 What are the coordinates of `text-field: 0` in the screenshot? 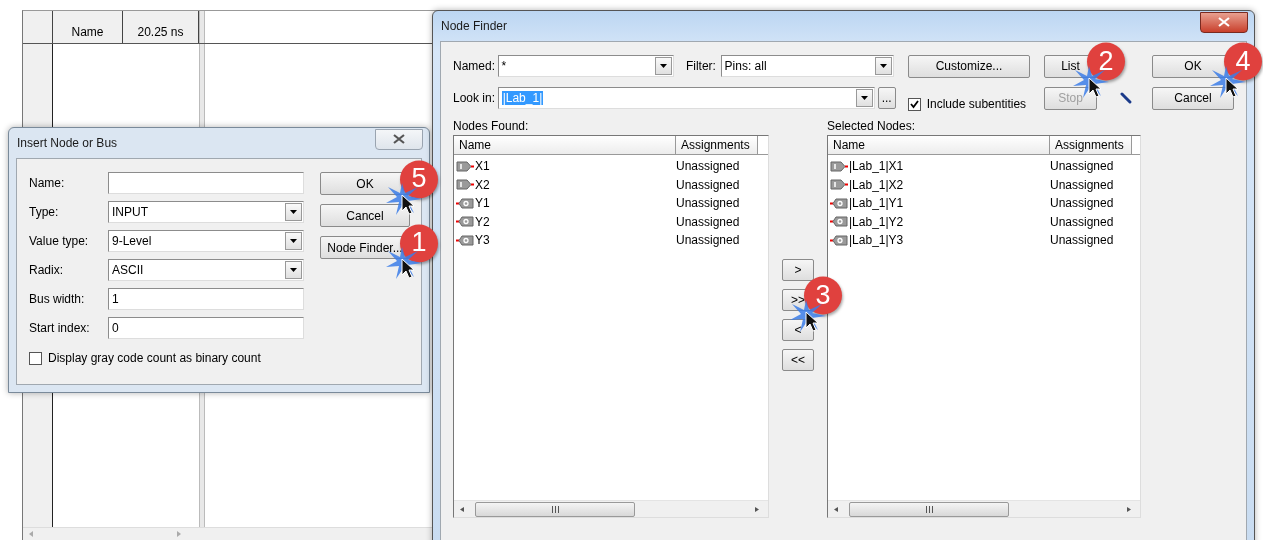 It's located at (206, 328).